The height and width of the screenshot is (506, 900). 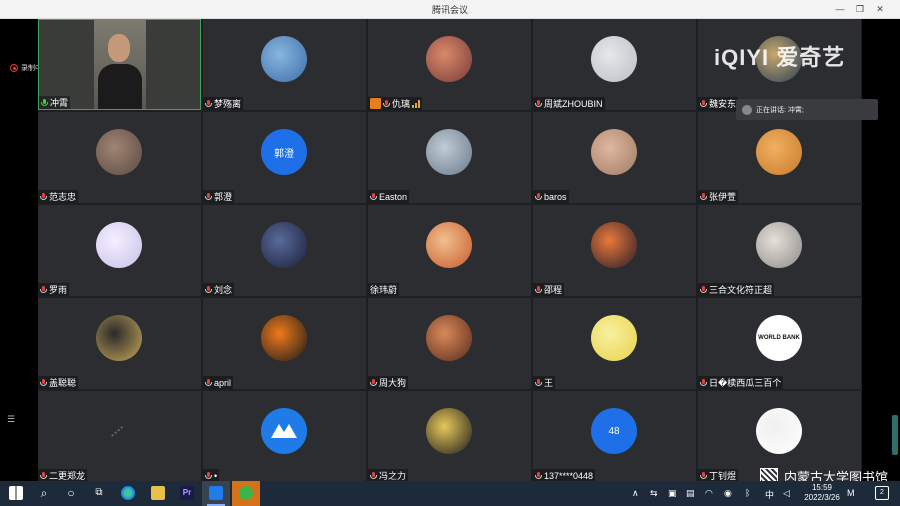 I want to click on participant-tile: april, so click(x=284, y=343).